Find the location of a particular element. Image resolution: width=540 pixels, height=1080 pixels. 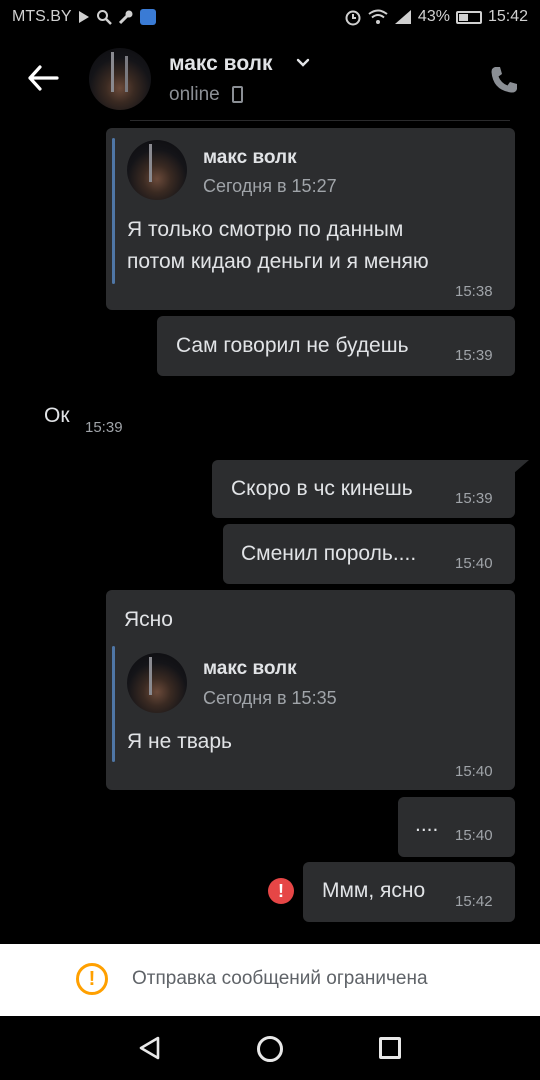

wrench-icon is located at coordinates (125, 17).